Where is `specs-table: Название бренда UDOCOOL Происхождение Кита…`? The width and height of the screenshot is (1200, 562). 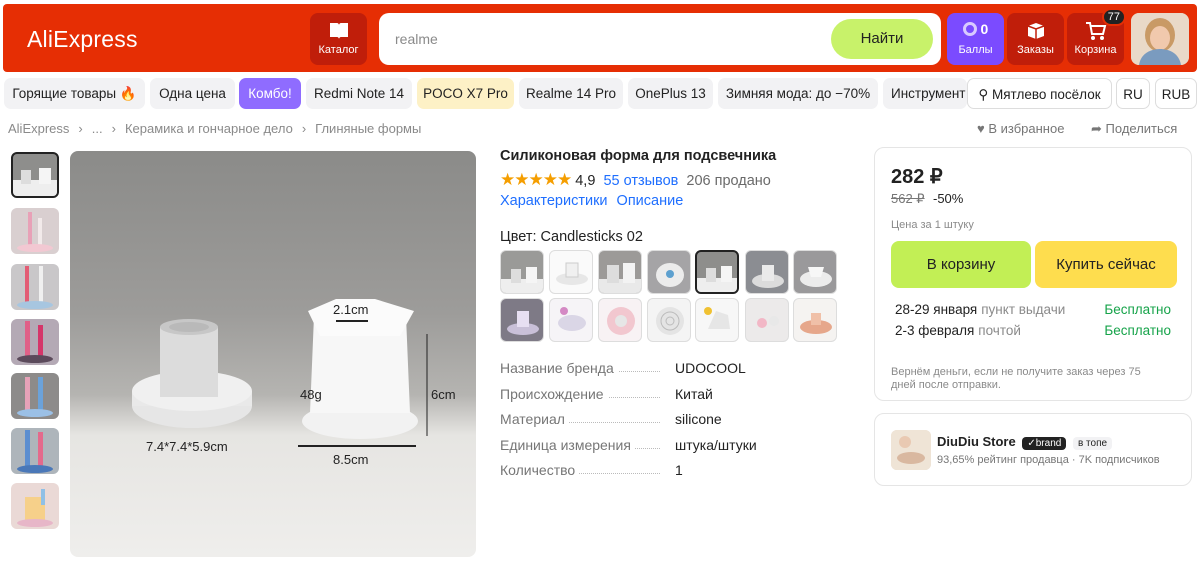 specs-table: Название бренда UDOCOOL Происхождение Кита… is located at coordinates (630, 424).